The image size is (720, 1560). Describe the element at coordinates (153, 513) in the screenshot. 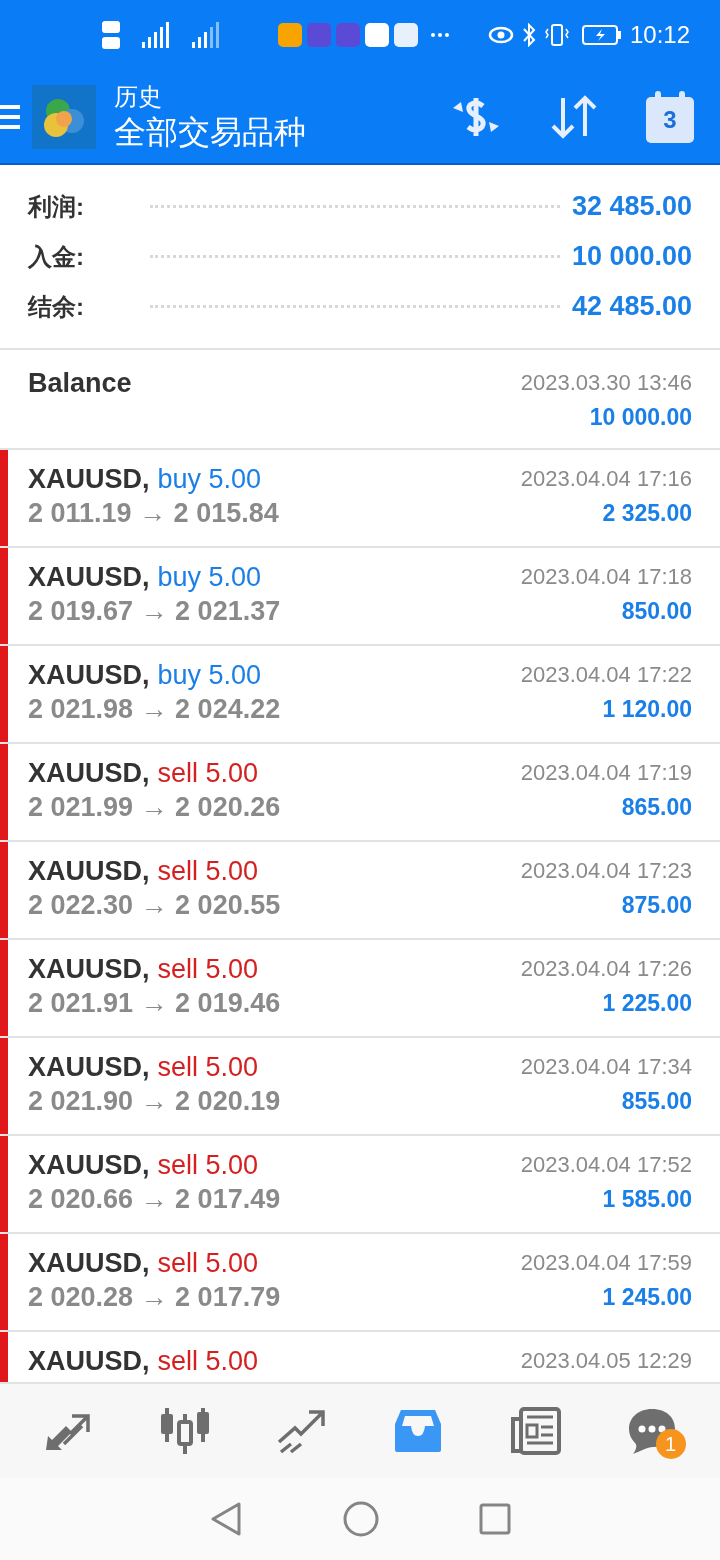

I see `trade-prices: 2 011.19 → 2 015.84` at that location.